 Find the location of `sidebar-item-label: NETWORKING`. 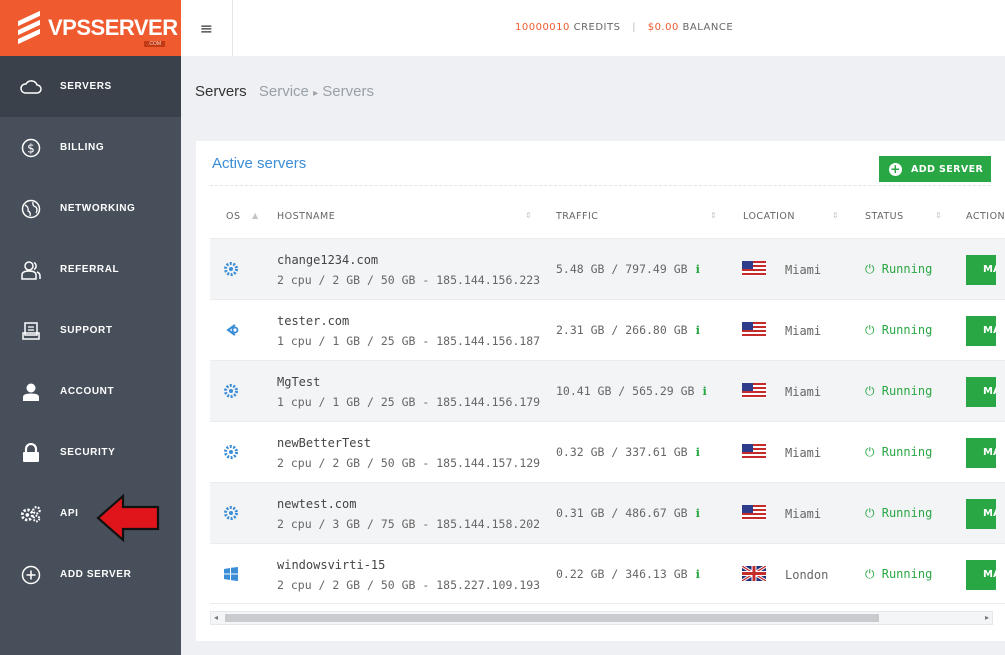

sidebar-item-label: NETWORKING is located at coordinates (98, 208).